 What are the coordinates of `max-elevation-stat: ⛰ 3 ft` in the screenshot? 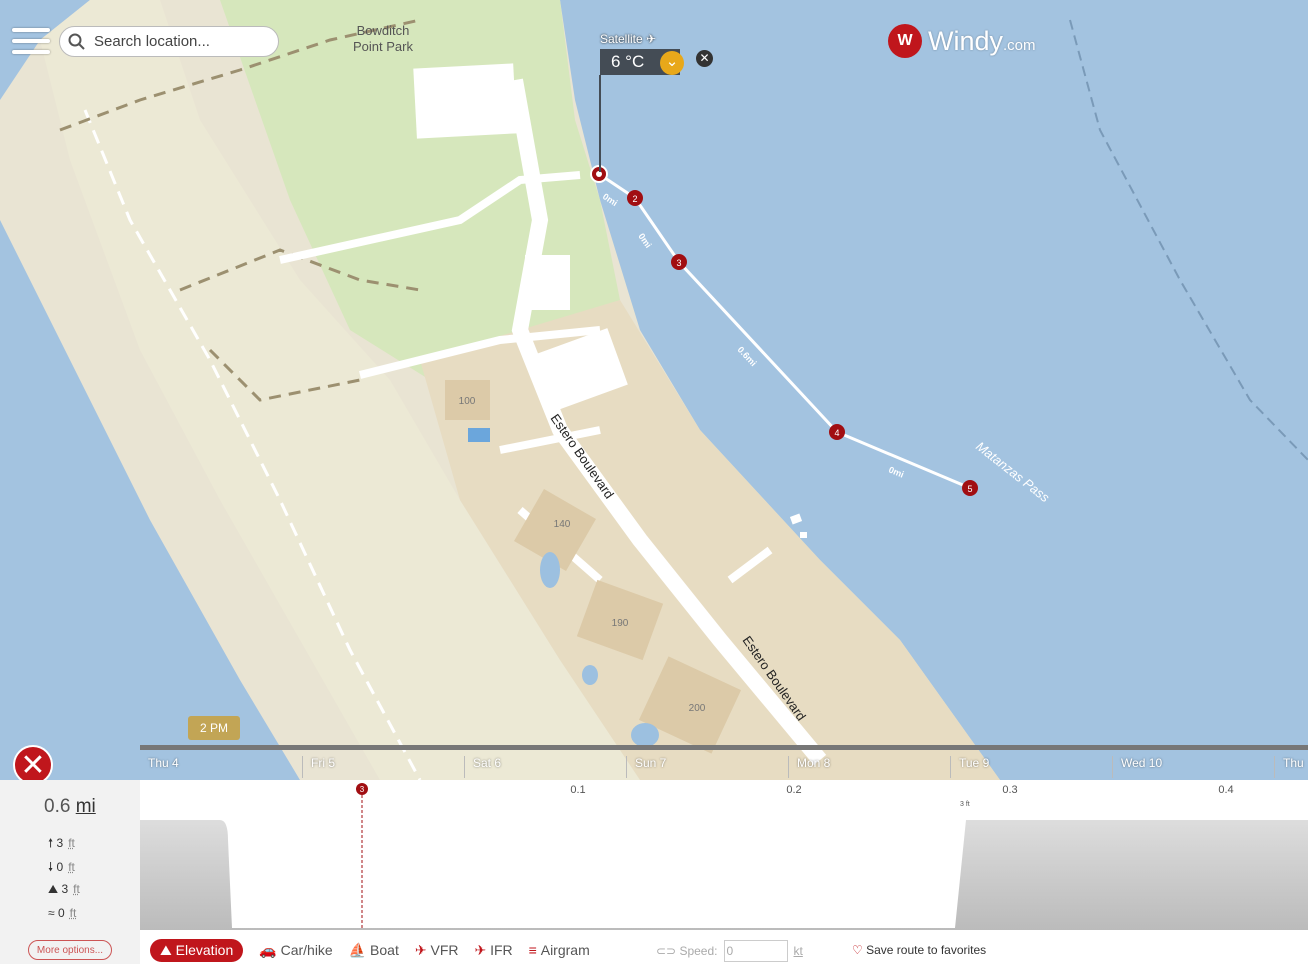 It's located at (64, 889).